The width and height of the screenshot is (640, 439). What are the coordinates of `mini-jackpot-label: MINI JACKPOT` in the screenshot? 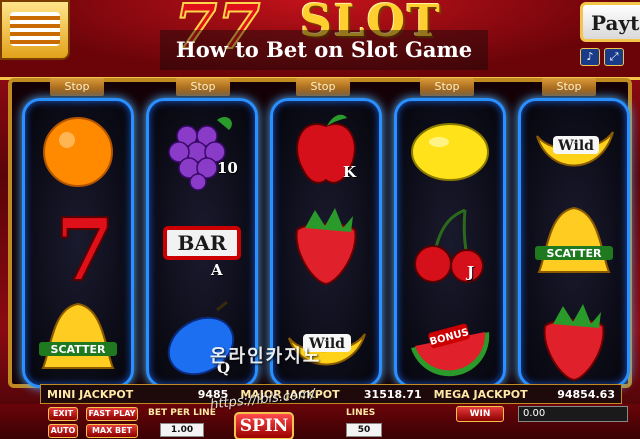 It's located at (90, 394).